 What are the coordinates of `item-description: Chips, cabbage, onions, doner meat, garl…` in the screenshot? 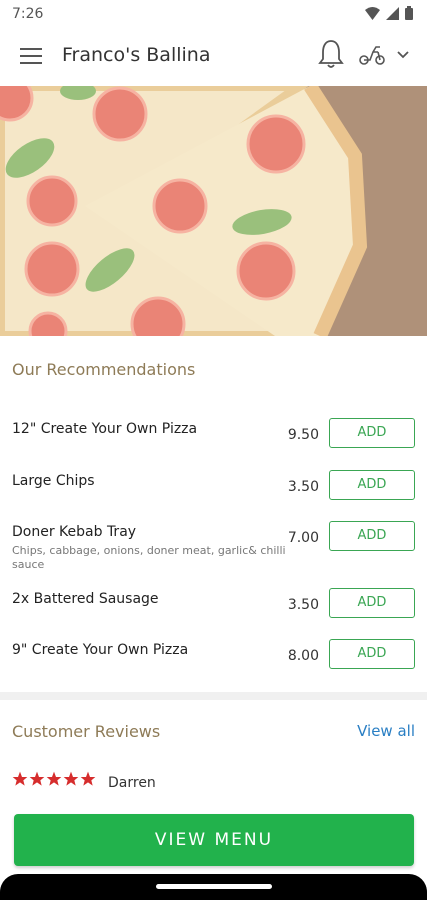 It's located at (149, 557).